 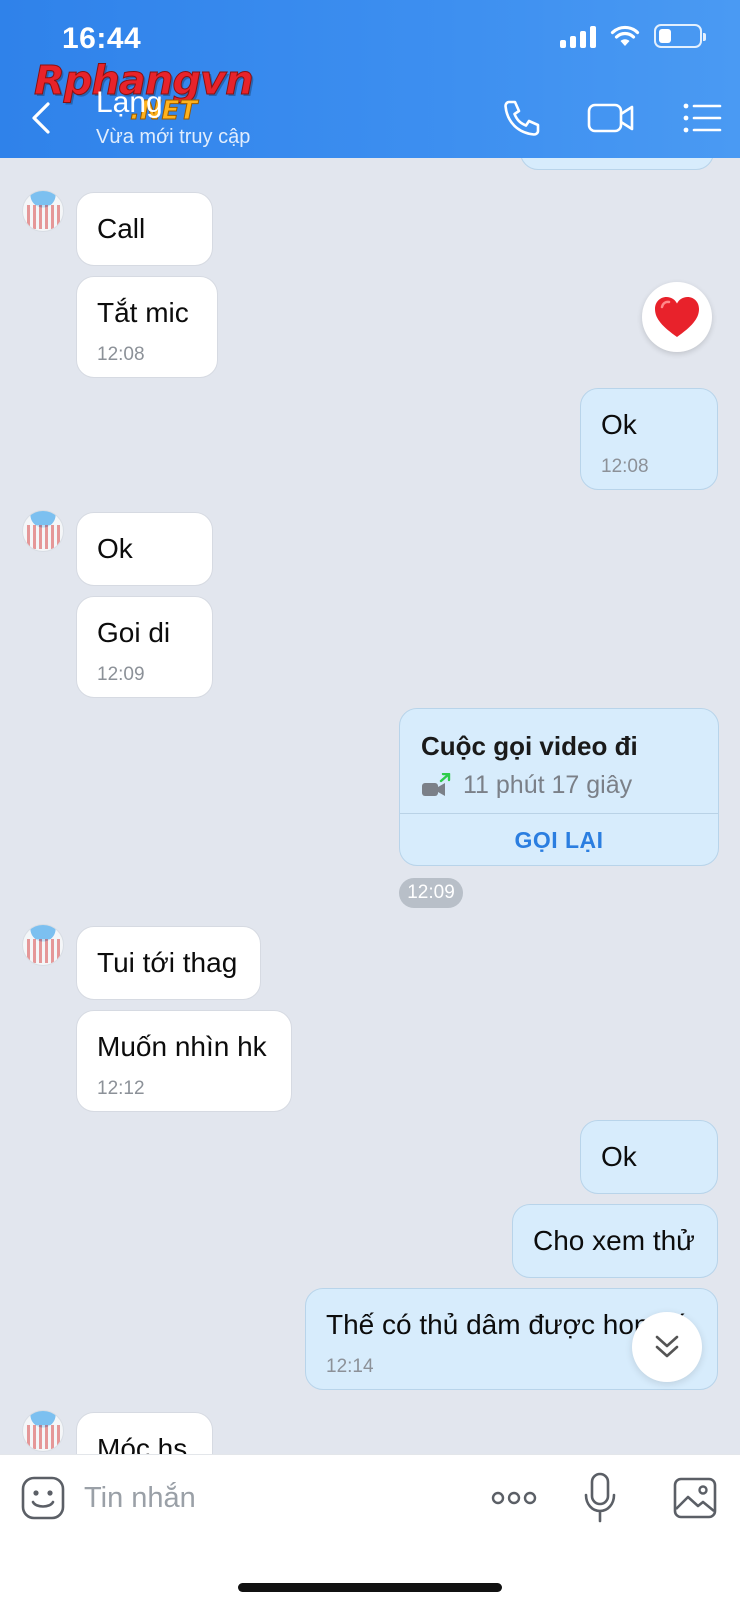 What do you see at coordinates (702, 118) in the screenshot?
I see `menu-list-icon` at bounding box center [702, 118].